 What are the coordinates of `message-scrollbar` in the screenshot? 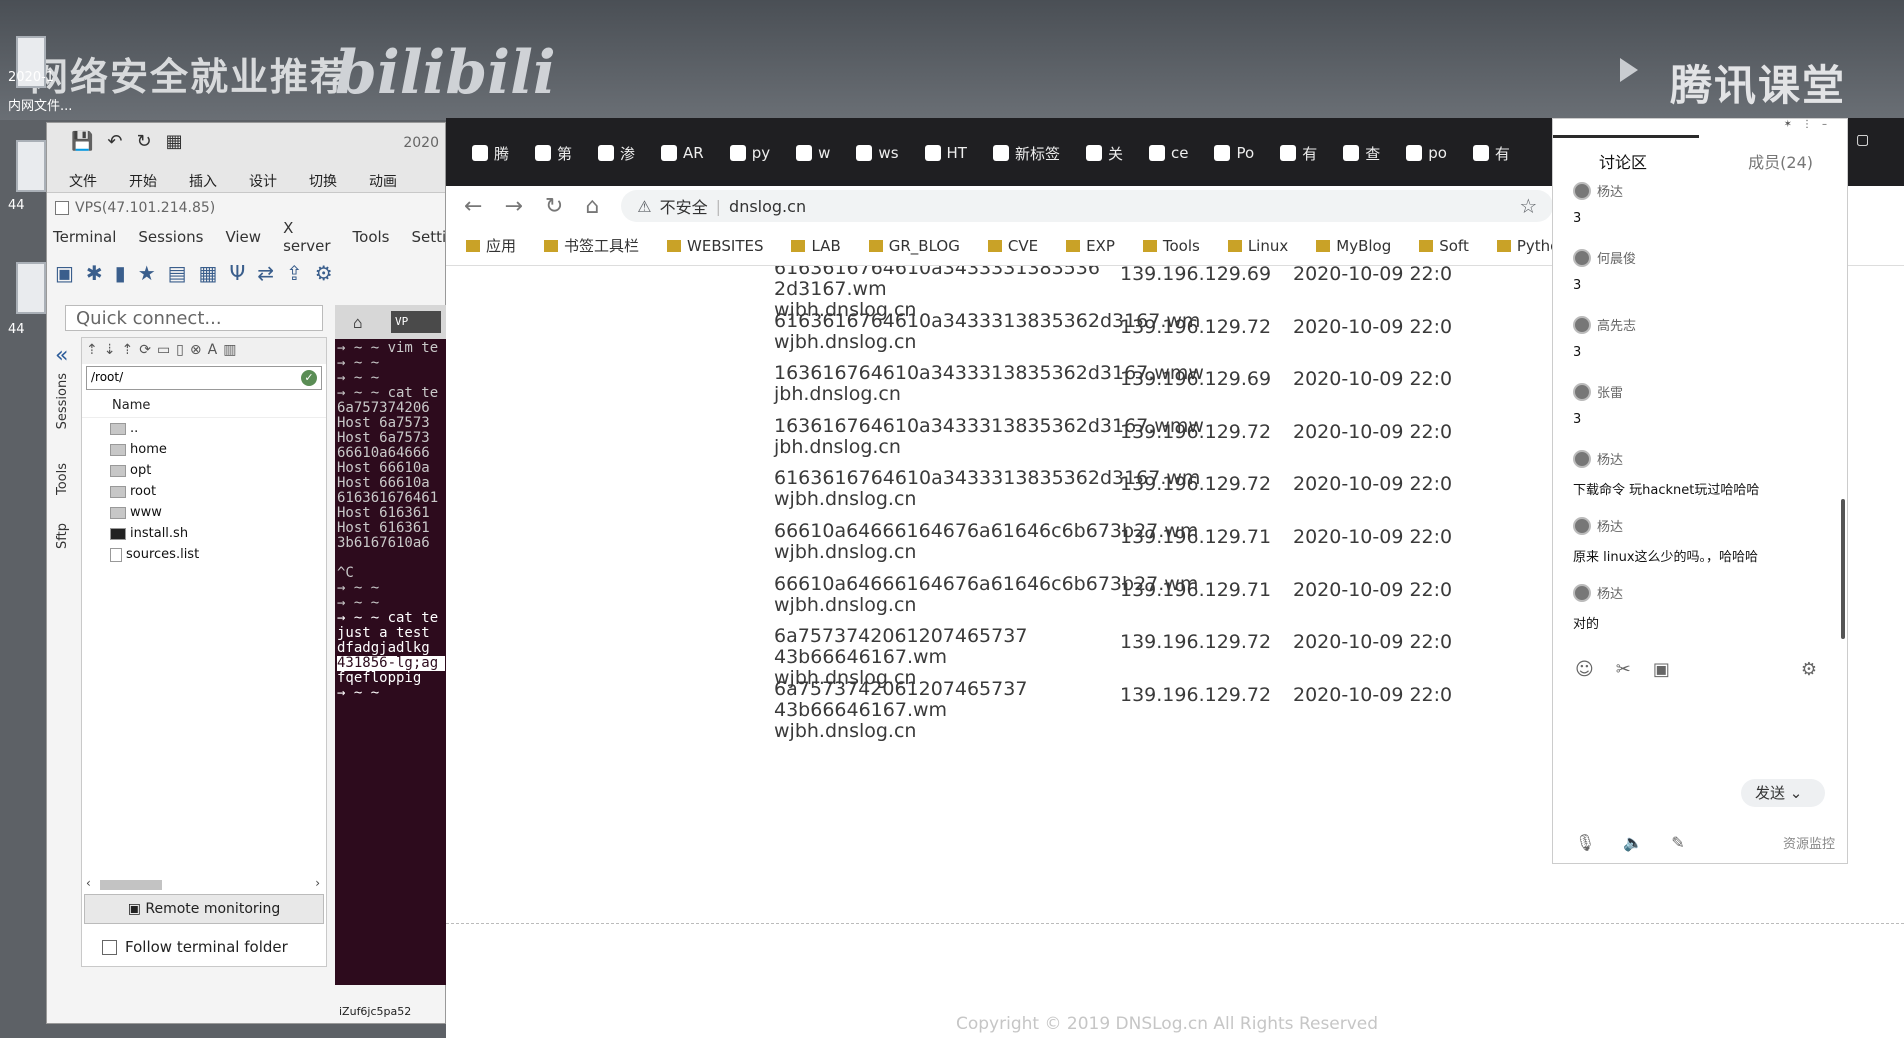 It's located at (1843, 569).